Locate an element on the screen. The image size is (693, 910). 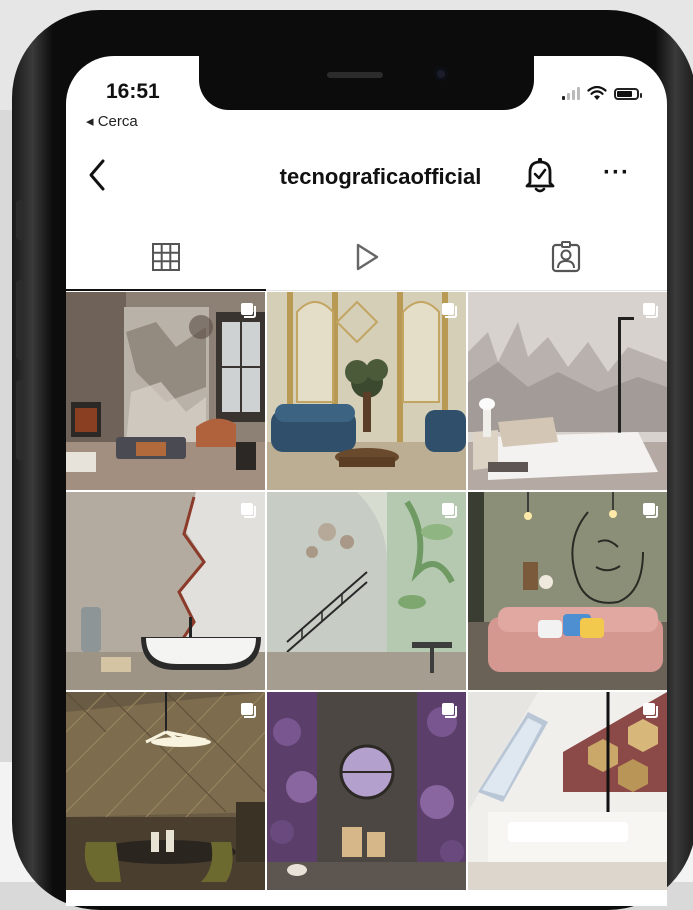
wifi-icon is located at coordinates (597, 93).